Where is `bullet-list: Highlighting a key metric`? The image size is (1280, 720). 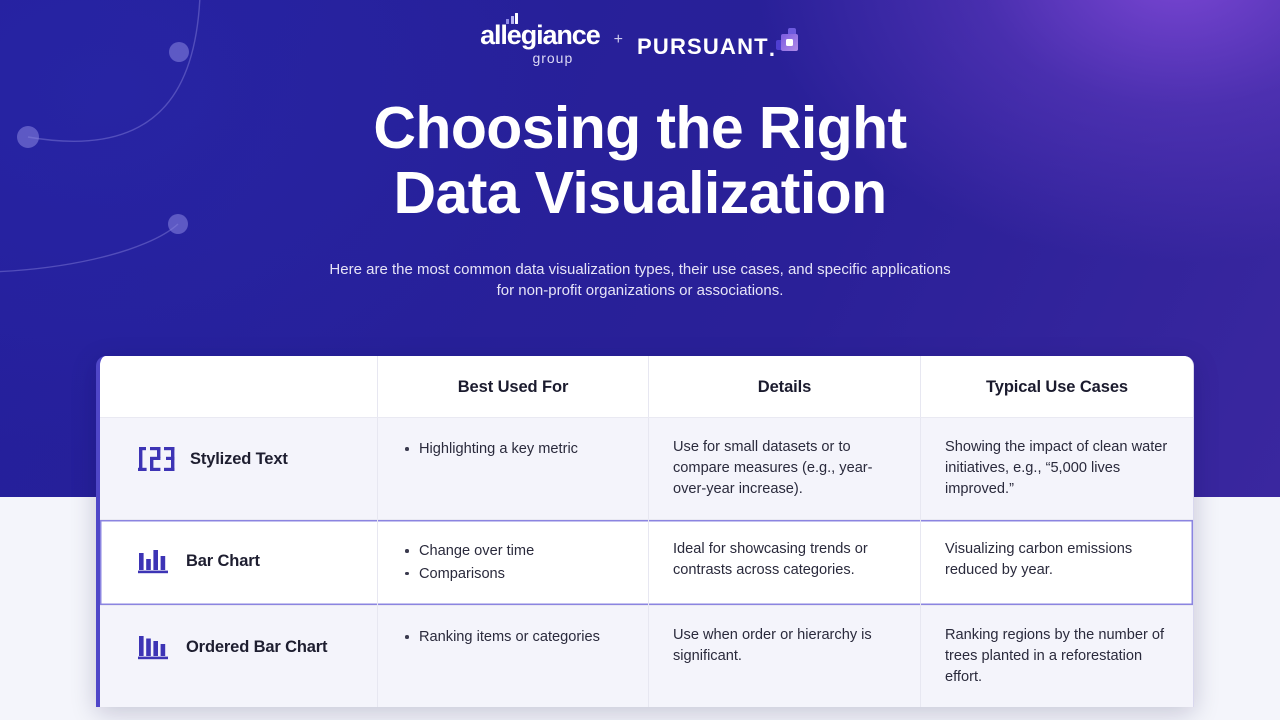
bullet-list: Highlighting a key metric is located at coordinates (513, 449).